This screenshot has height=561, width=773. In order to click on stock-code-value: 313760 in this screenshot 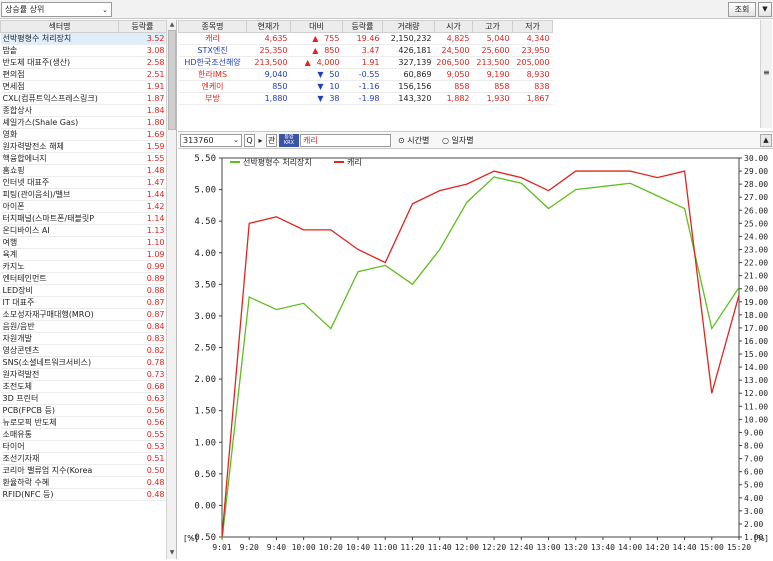, I will do `click(198, 140)`.